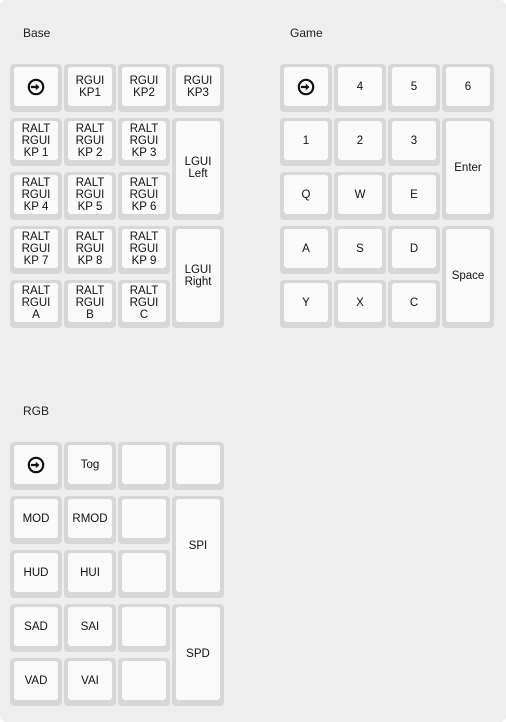 This screenshot has height=722, width=506. I want to click on keycap-face: HUI, so click(90, 572).